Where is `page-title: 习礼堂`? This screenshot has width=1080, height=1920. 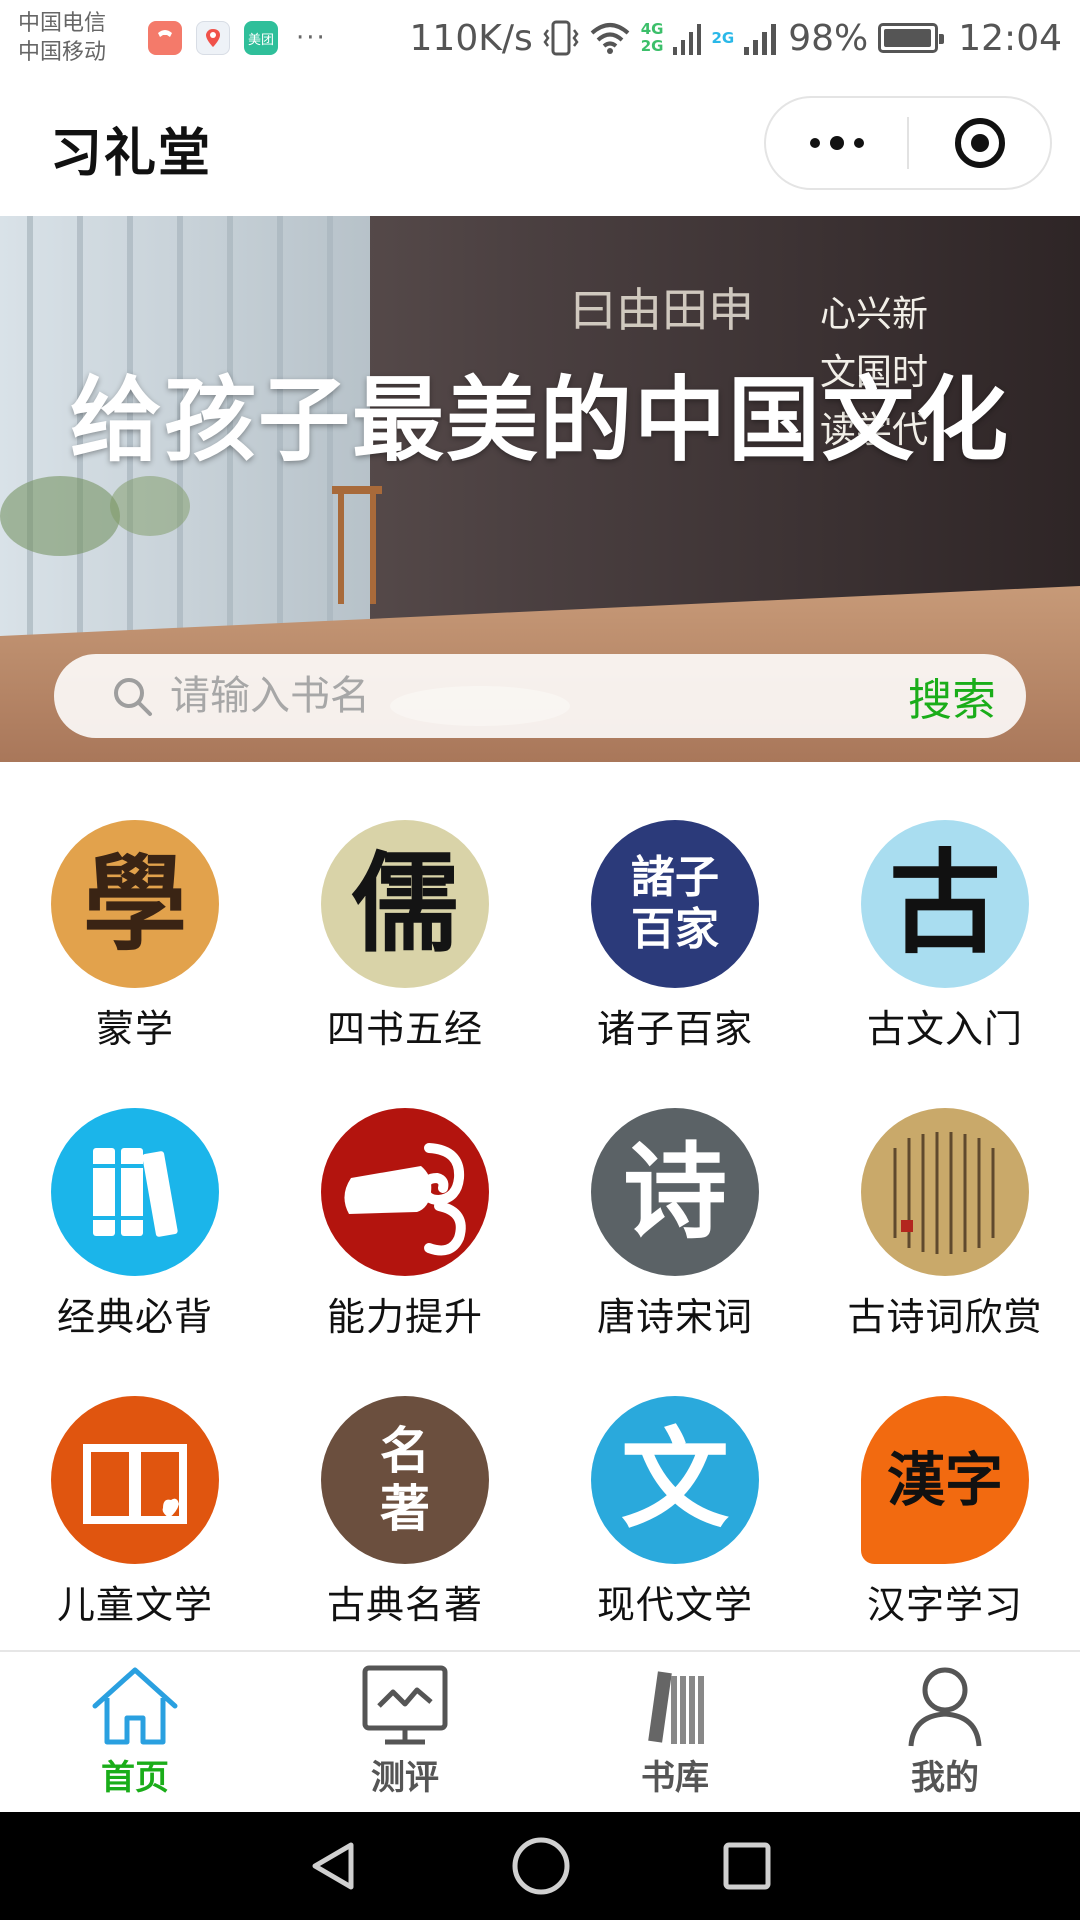
page-title: 习礼堂 is located at coordinates (131, 154).